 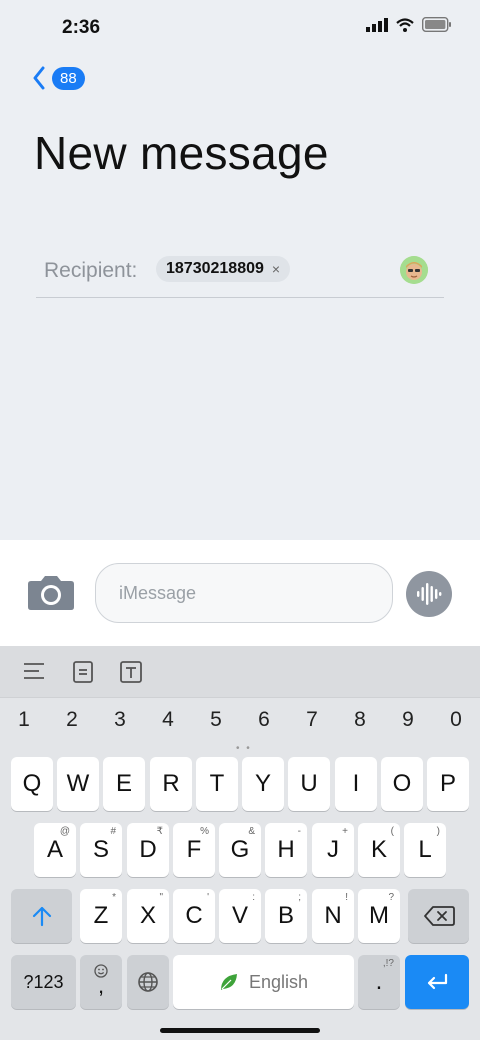 I want to click on key-w: W, so click(x=78, y=784).